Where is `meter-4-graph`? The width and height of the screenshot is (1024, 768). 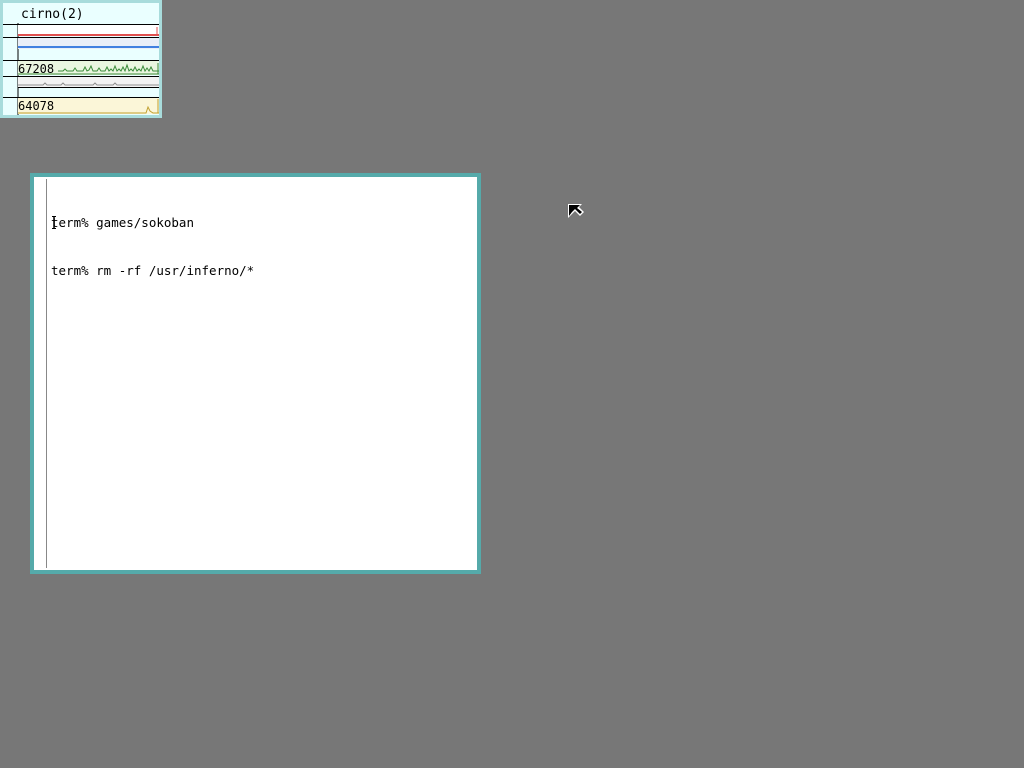
meter-4-graph is located at coordinates (81, 82).